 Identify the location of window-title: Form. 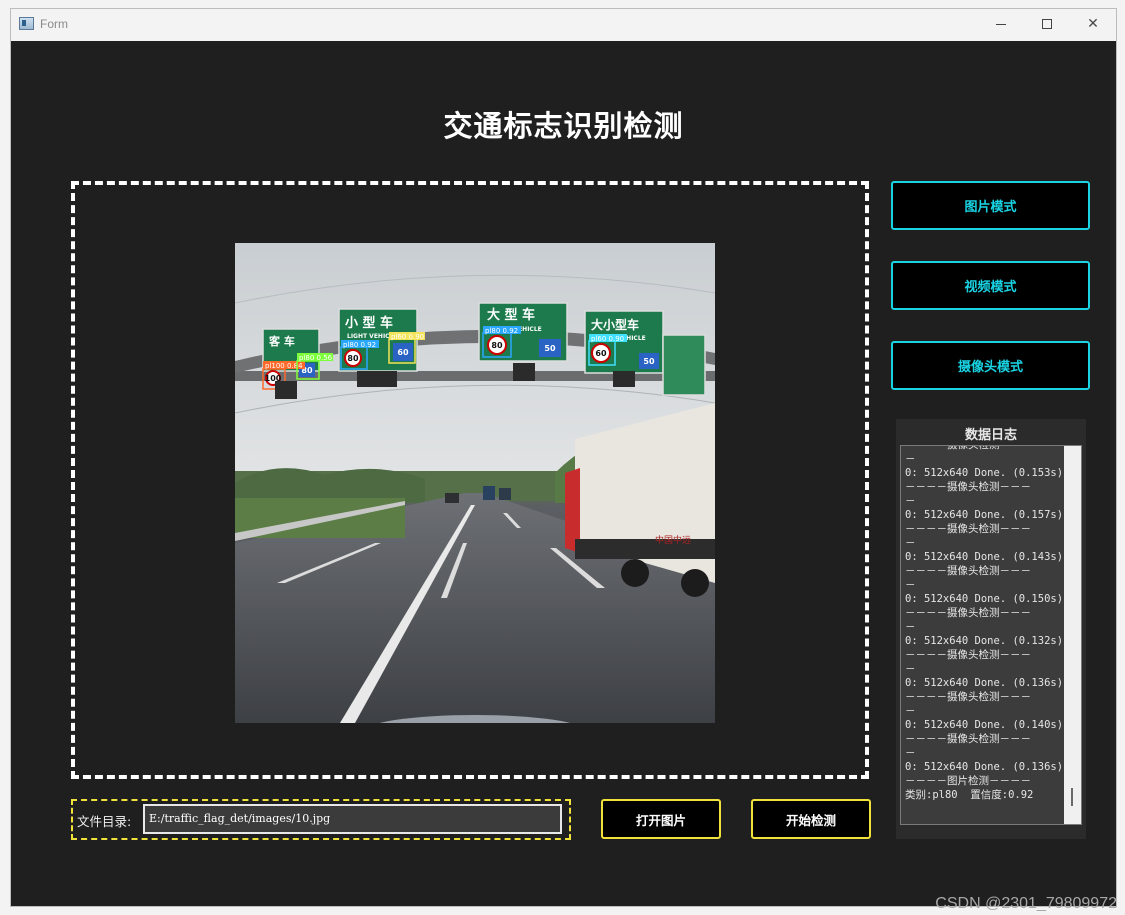
(54, 24).